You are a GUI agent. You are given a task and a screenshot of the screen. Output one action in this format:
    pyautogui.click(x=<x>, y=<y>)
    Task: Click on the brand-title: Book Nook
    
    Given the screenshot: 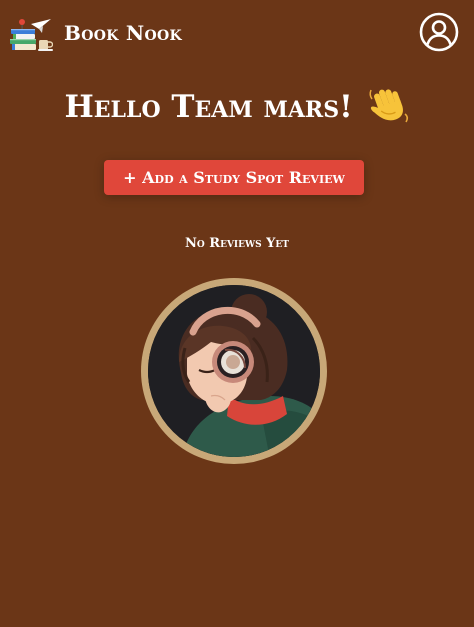 What is the action you would take?
    pyautogui.click(x=123, y=33)
    